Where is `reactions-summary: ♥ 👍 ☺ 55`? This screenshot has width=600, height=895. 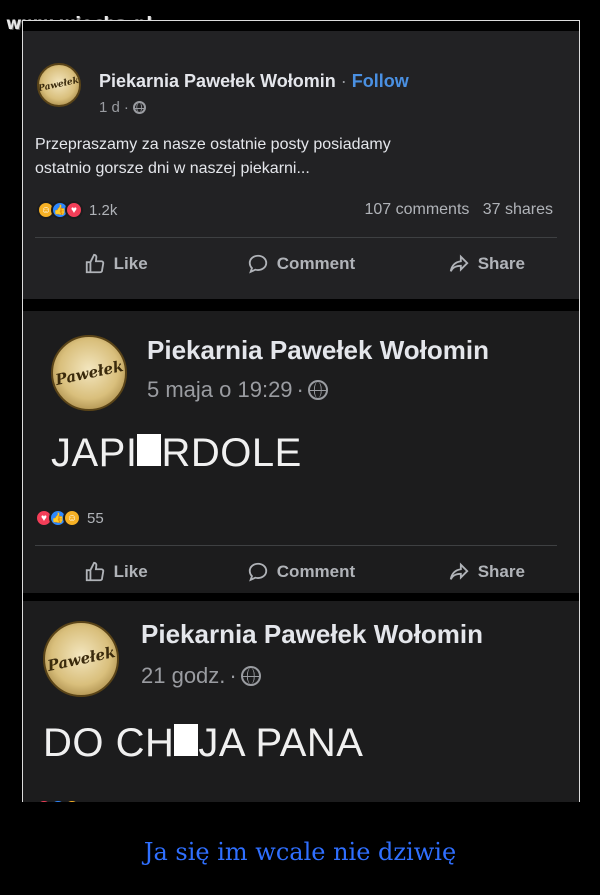
reactions-summary: ♥ 👍 ☺ 55 is located at coordinates (69, 518).